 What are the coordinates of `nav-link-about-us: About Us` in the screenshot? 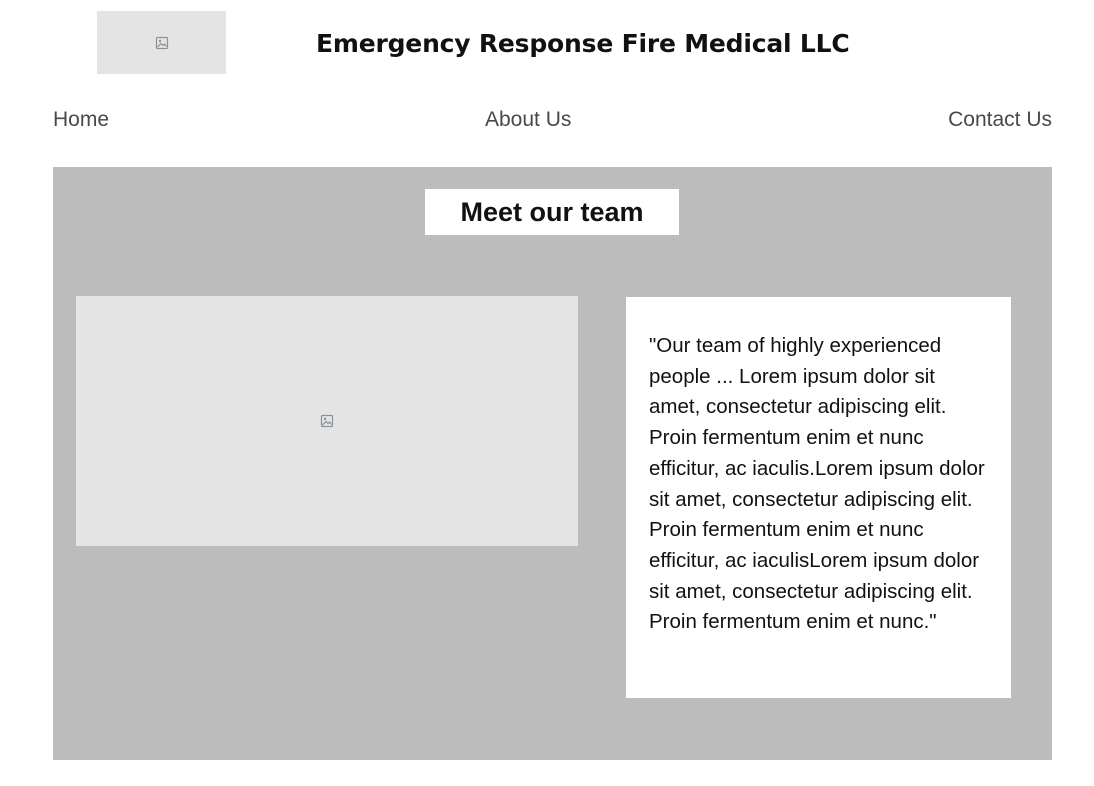 It's located at (528, 120).